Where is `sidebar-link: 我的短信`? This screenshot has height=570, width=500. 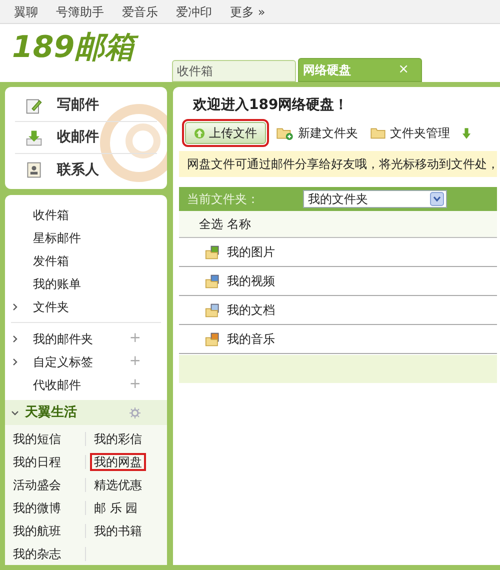
sidebar-link: 我的短信 is located at coordinates (37, 439).